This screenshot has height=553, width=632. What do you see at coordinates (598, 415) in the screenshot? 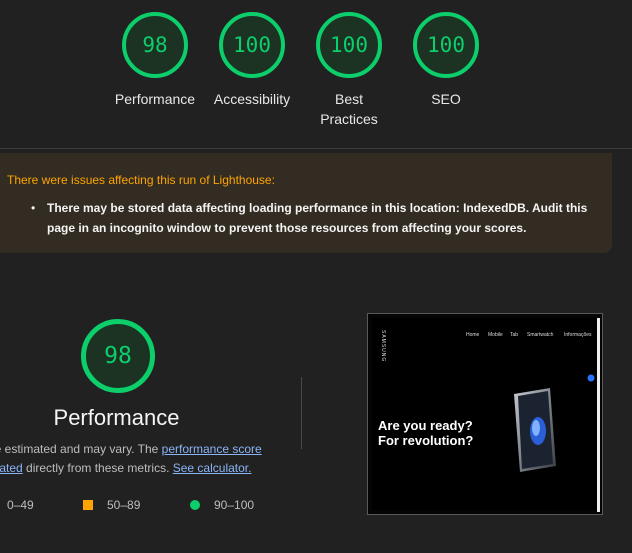
I see `screenshot-scrollbar` at bounding box center [598, 415].